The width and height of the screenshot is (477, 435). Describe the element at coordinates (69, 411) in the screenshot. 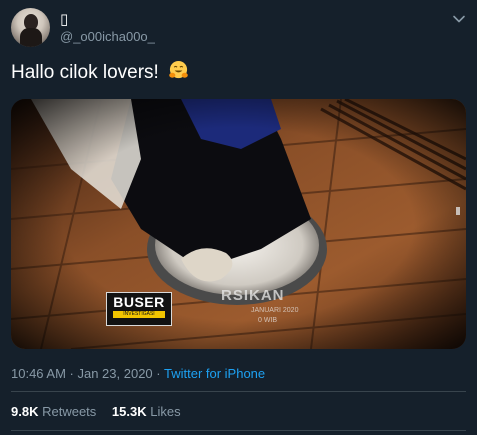

I see `retweets-label: Retweets` at that location.